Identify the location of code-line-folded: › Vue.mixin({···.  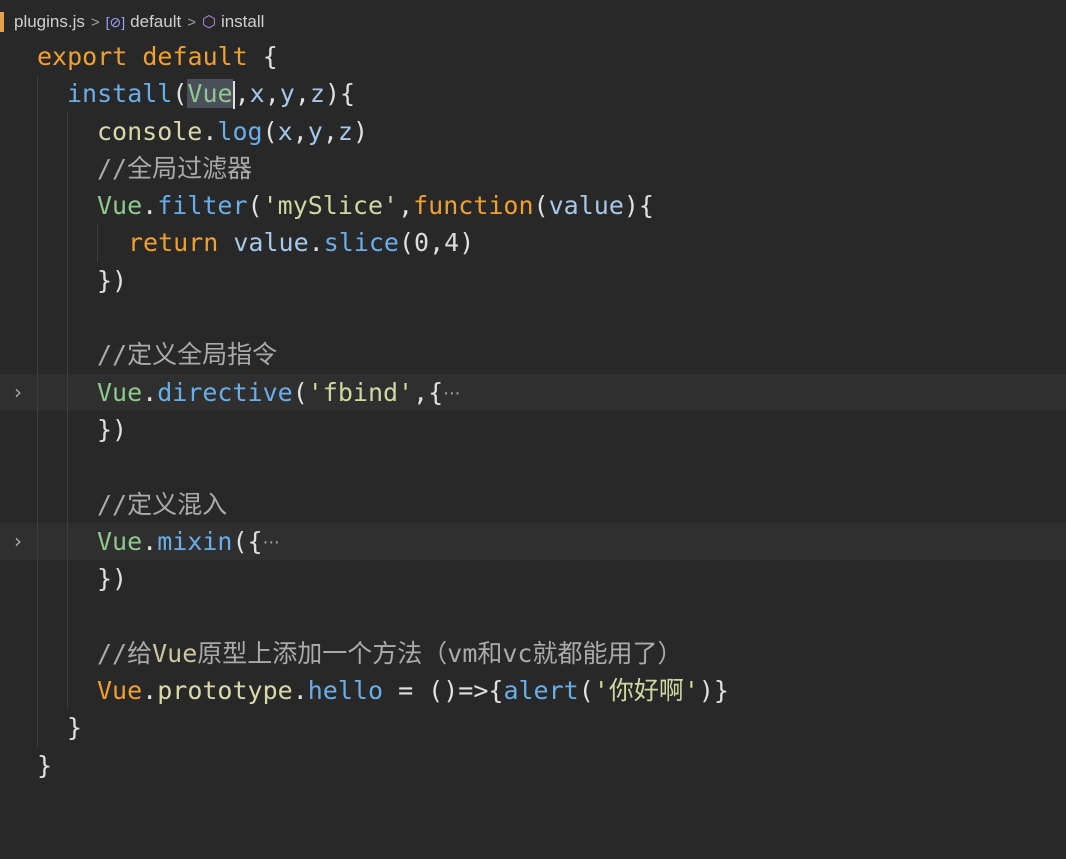
(533, 541).